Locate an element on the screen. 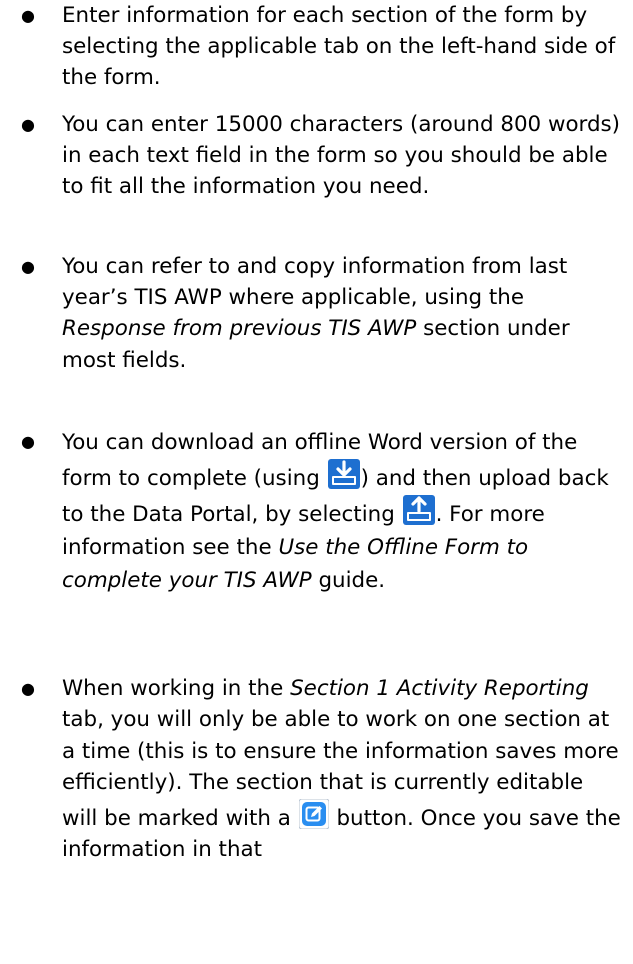 This screenshot has width=633, height=964. list-item-italic: Section 1 Activity Reporting is located at coordinates (439, 688).